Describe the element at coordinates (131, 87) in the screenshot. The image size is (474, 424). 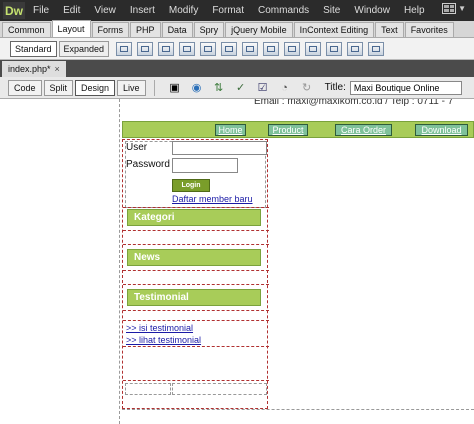
I see `live-view-button: Live` at that location.